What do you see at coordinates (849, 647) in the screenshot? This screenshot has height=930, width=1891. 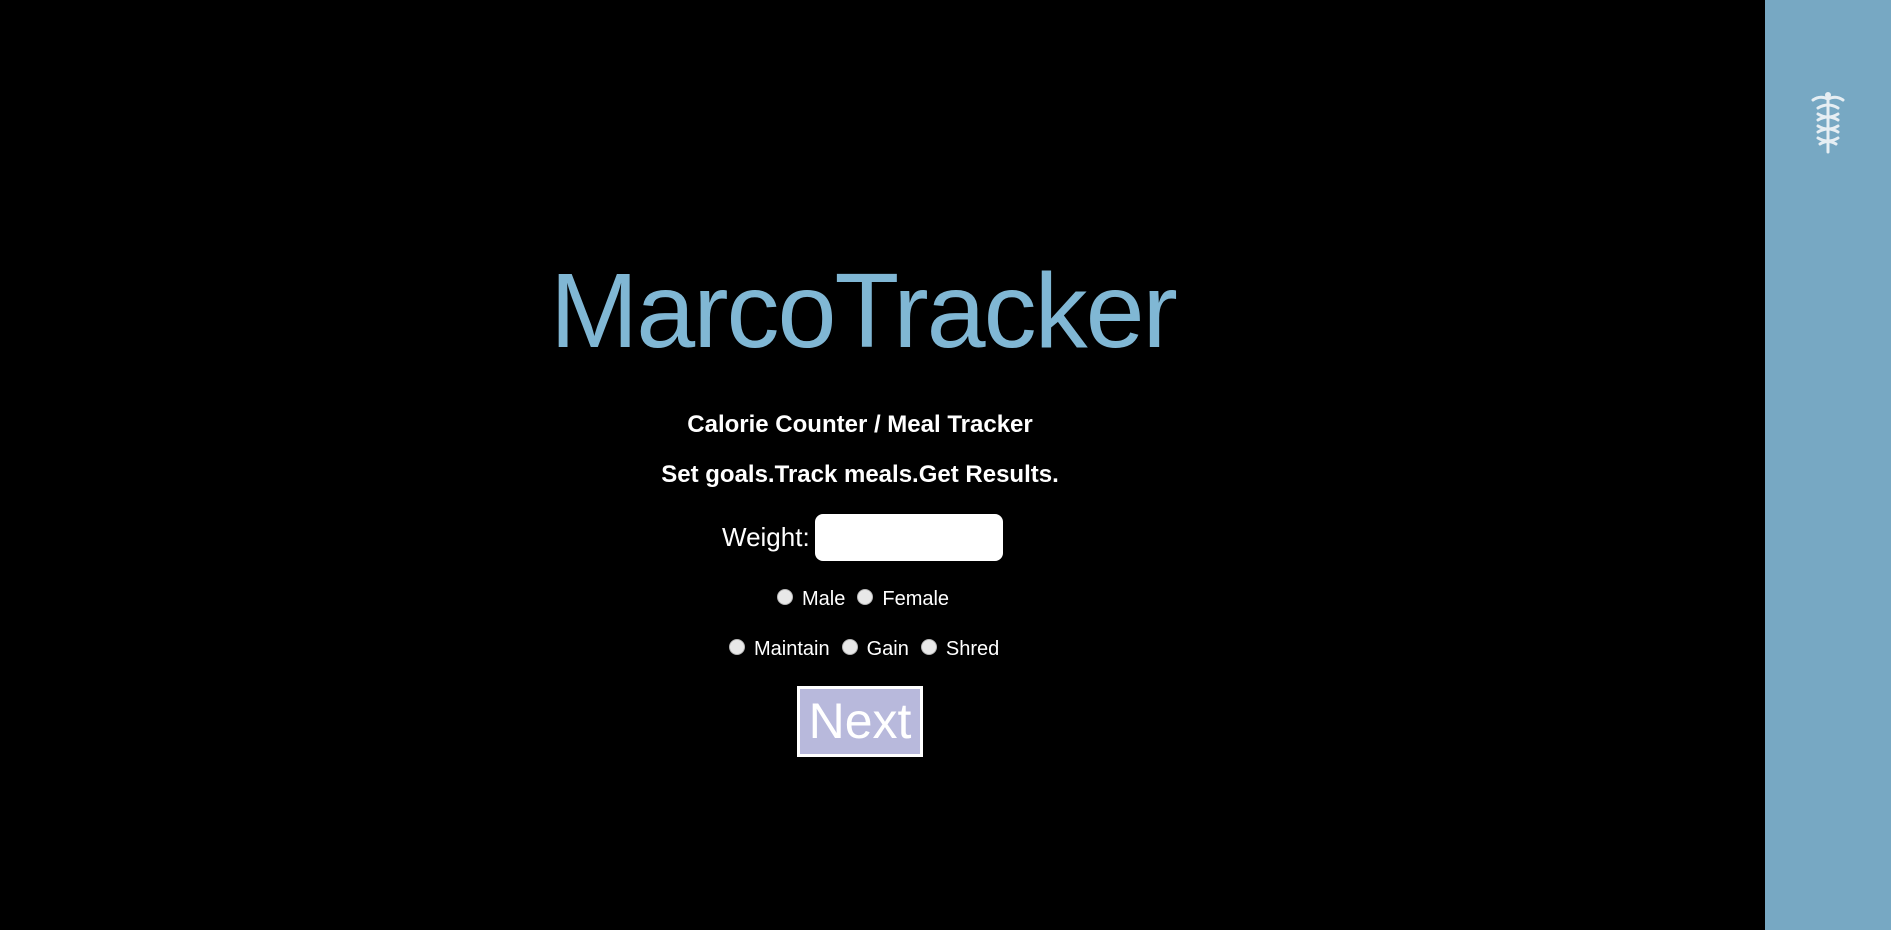 I see `gain-radio` at bounding box center [849, 647].